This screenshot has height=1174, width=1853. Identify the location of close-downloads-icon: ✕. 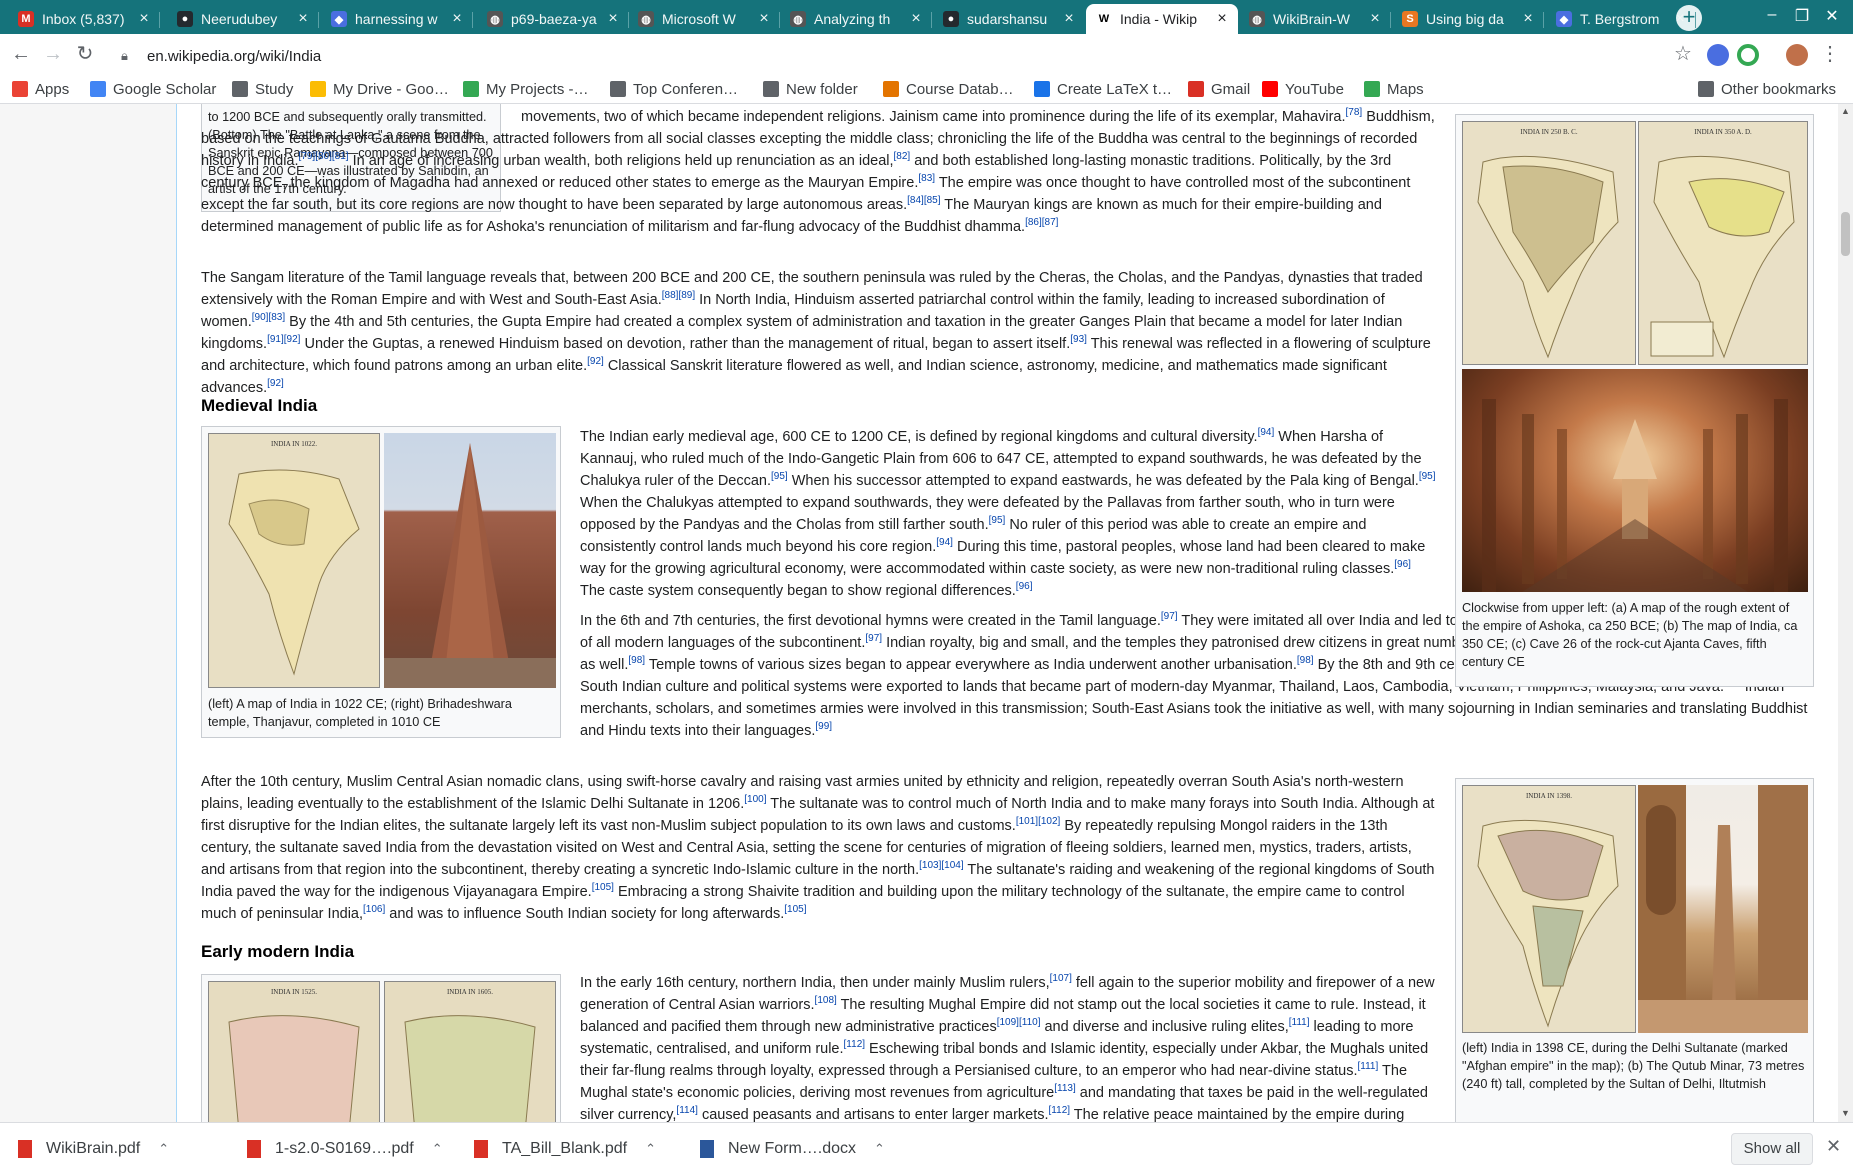
(1833, 1146).